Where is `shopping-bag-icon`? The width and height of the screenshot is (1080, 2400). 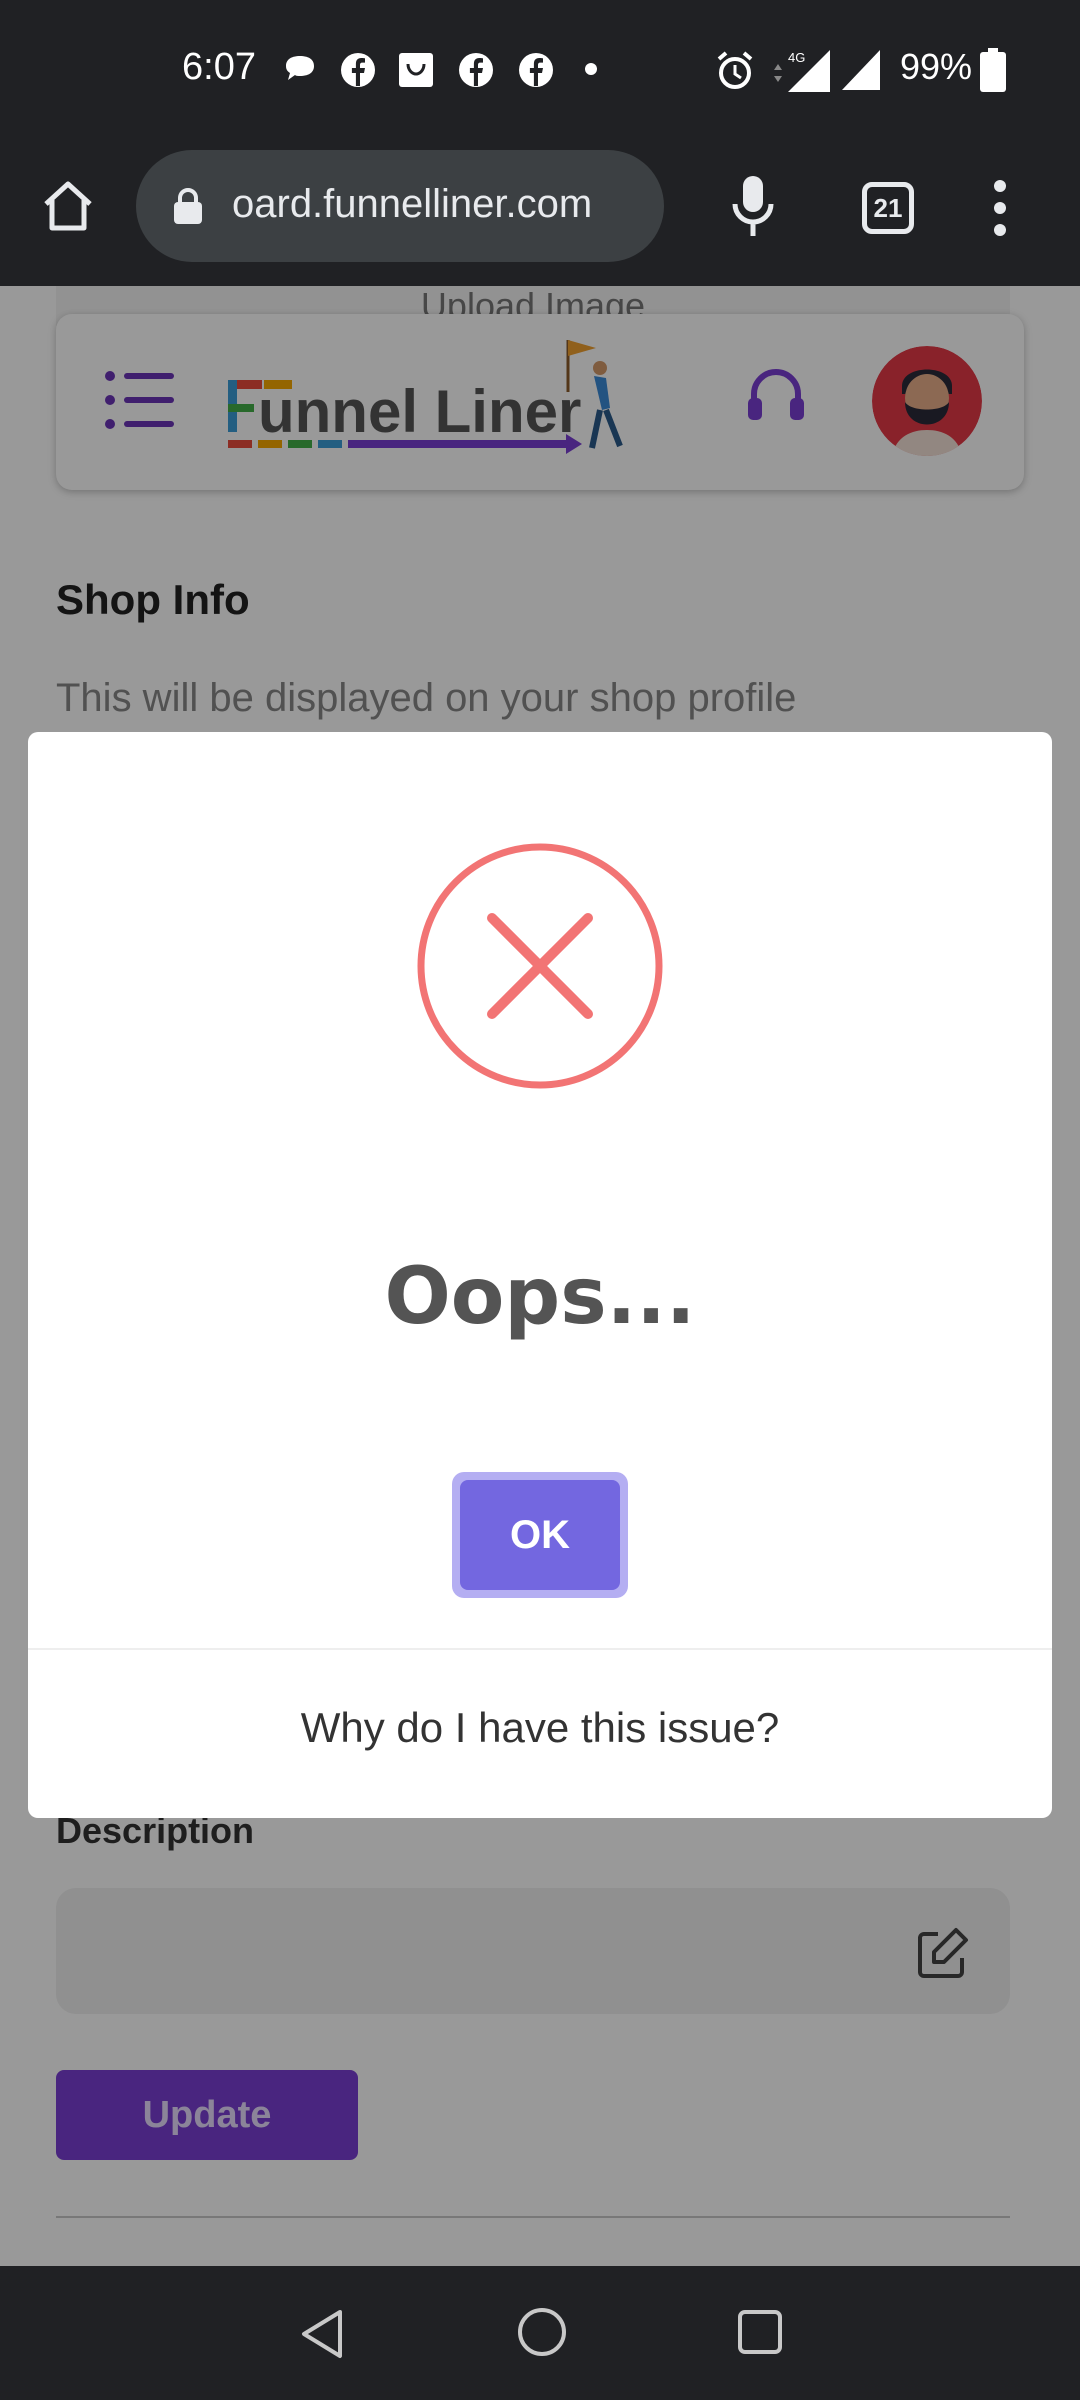 shopping-bag-icon is located at coordinates (416, 70).